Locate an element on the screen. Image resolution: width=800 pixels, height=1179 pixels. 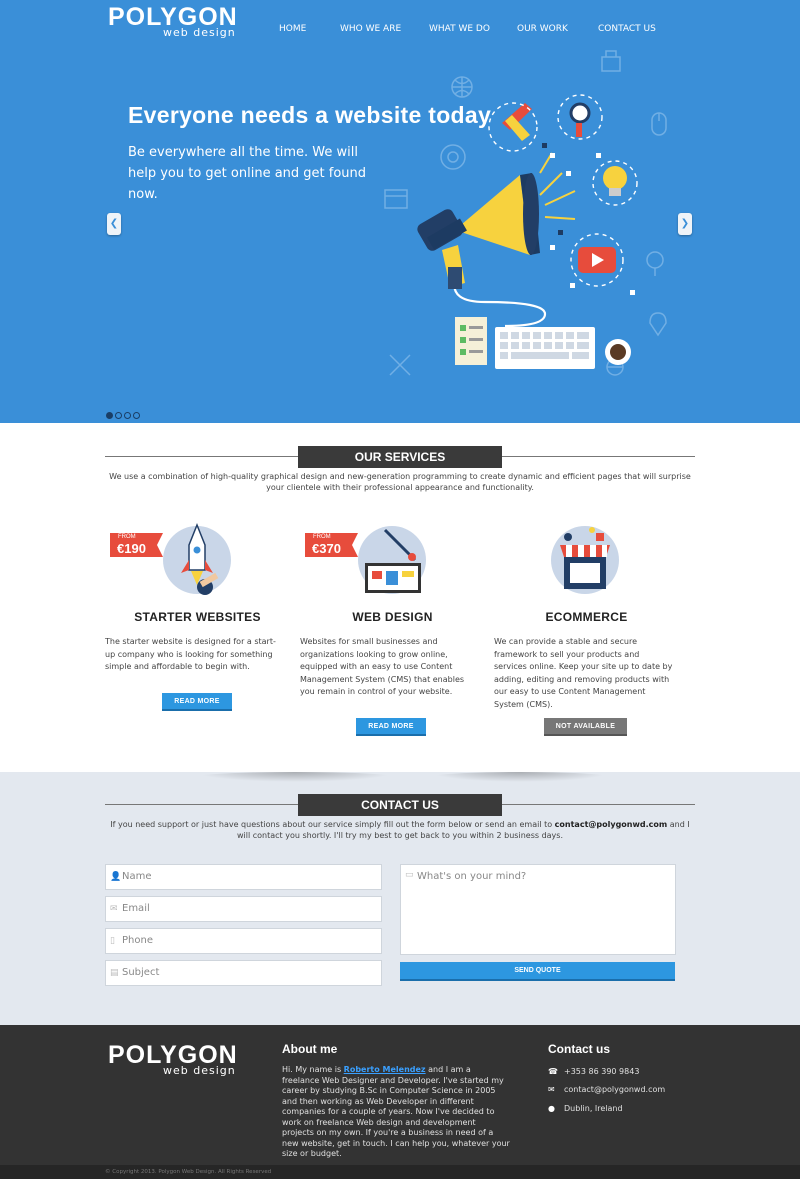
footer-location: ● Dublin, Ireland is located at coordinates (585, 1108).